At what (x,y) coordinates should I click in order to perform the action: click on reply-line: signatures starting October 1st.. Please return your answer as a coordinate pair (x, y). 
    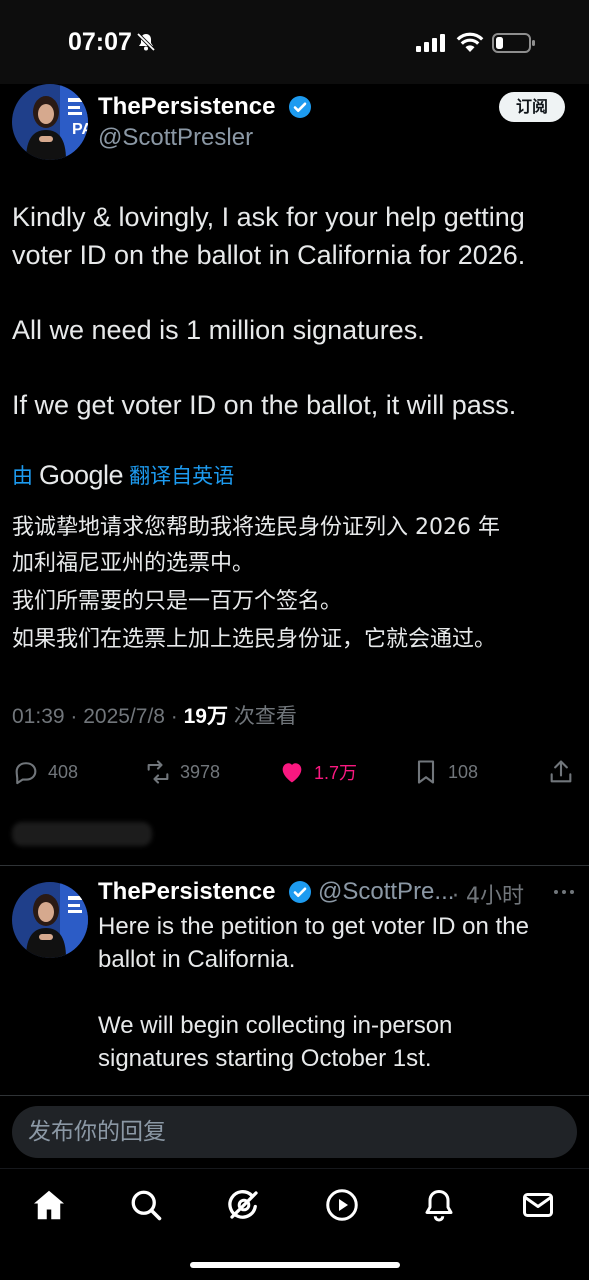
    Looking at the image, I should click on (265, 1058).